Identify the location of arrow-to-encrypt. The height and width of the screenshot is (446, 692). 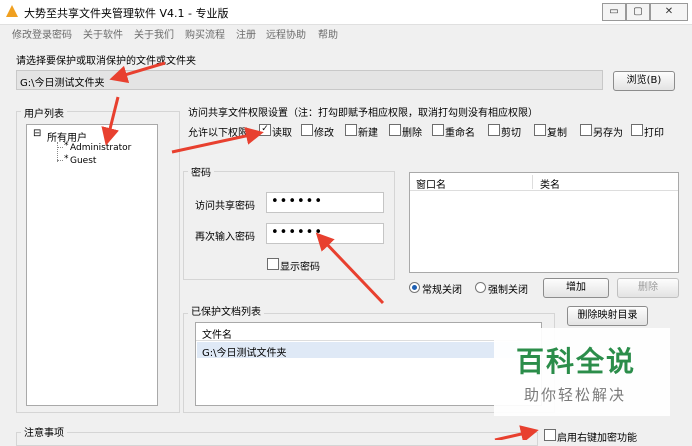
(516, 432).